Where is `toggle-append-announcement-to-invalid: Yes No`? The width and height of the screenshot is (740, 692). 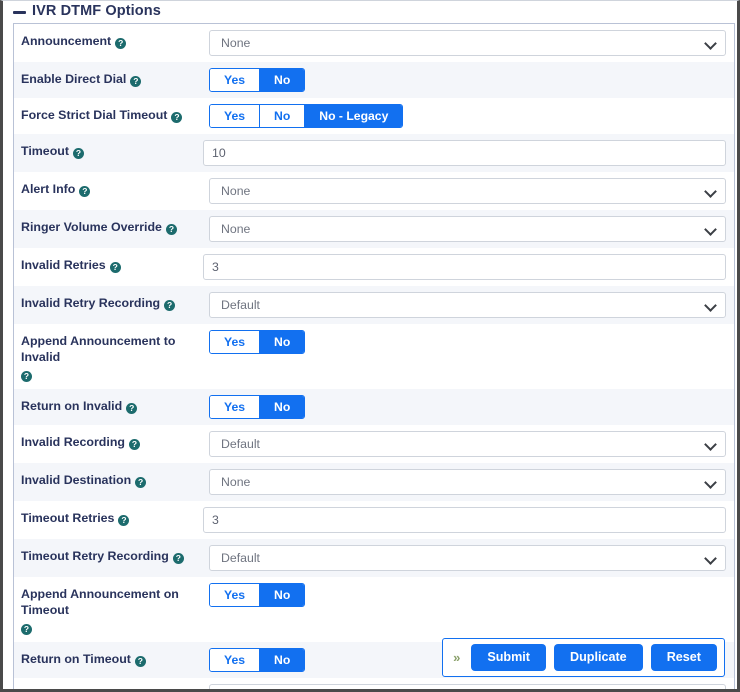 toggle-append-announcement-to-invalid: Yes No is located at coordinates (257, 342).